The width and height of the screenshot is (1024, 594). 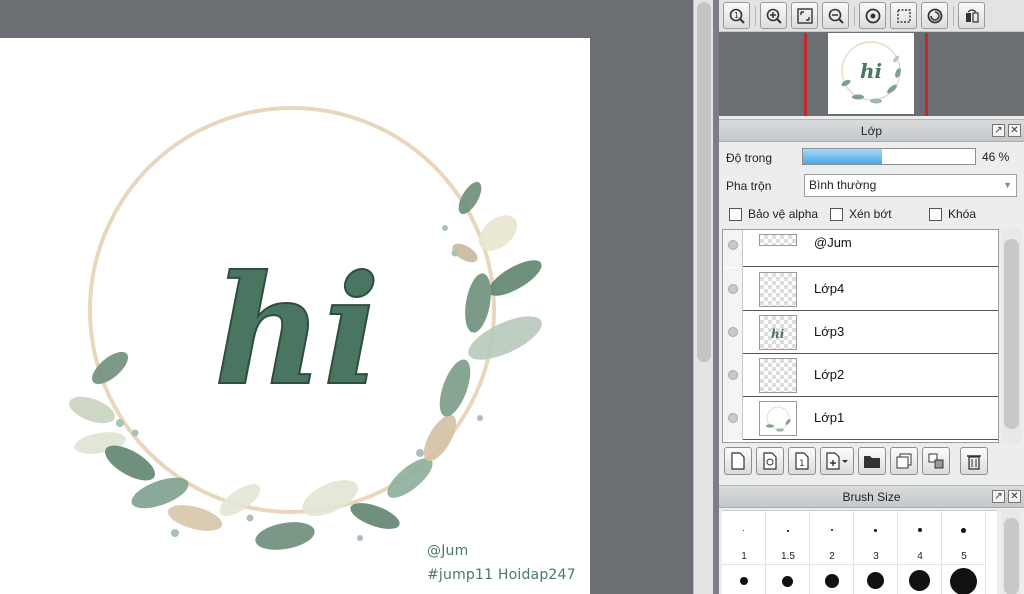 I want to click on new-layer-copy-icon, so click(x=770, y=461).